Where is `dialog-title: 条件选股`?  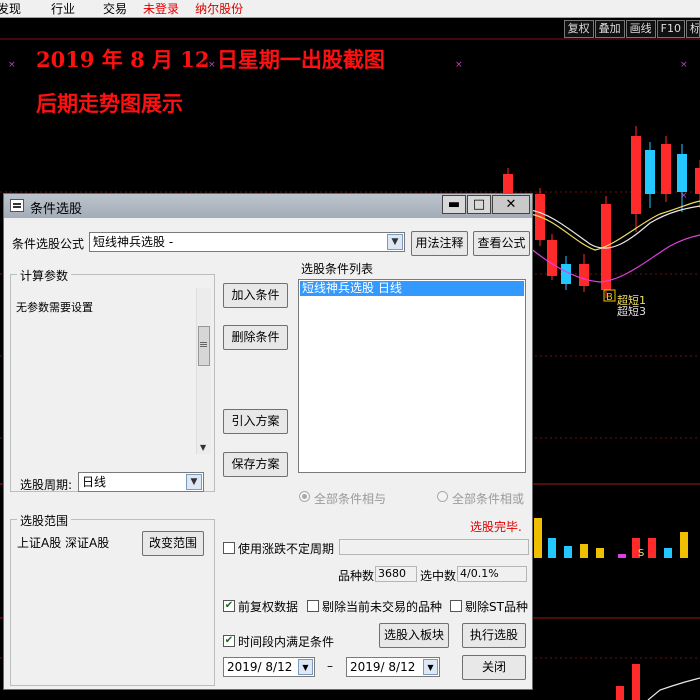
dialog-title: 条件选股 is located at coordinates (56, 209).